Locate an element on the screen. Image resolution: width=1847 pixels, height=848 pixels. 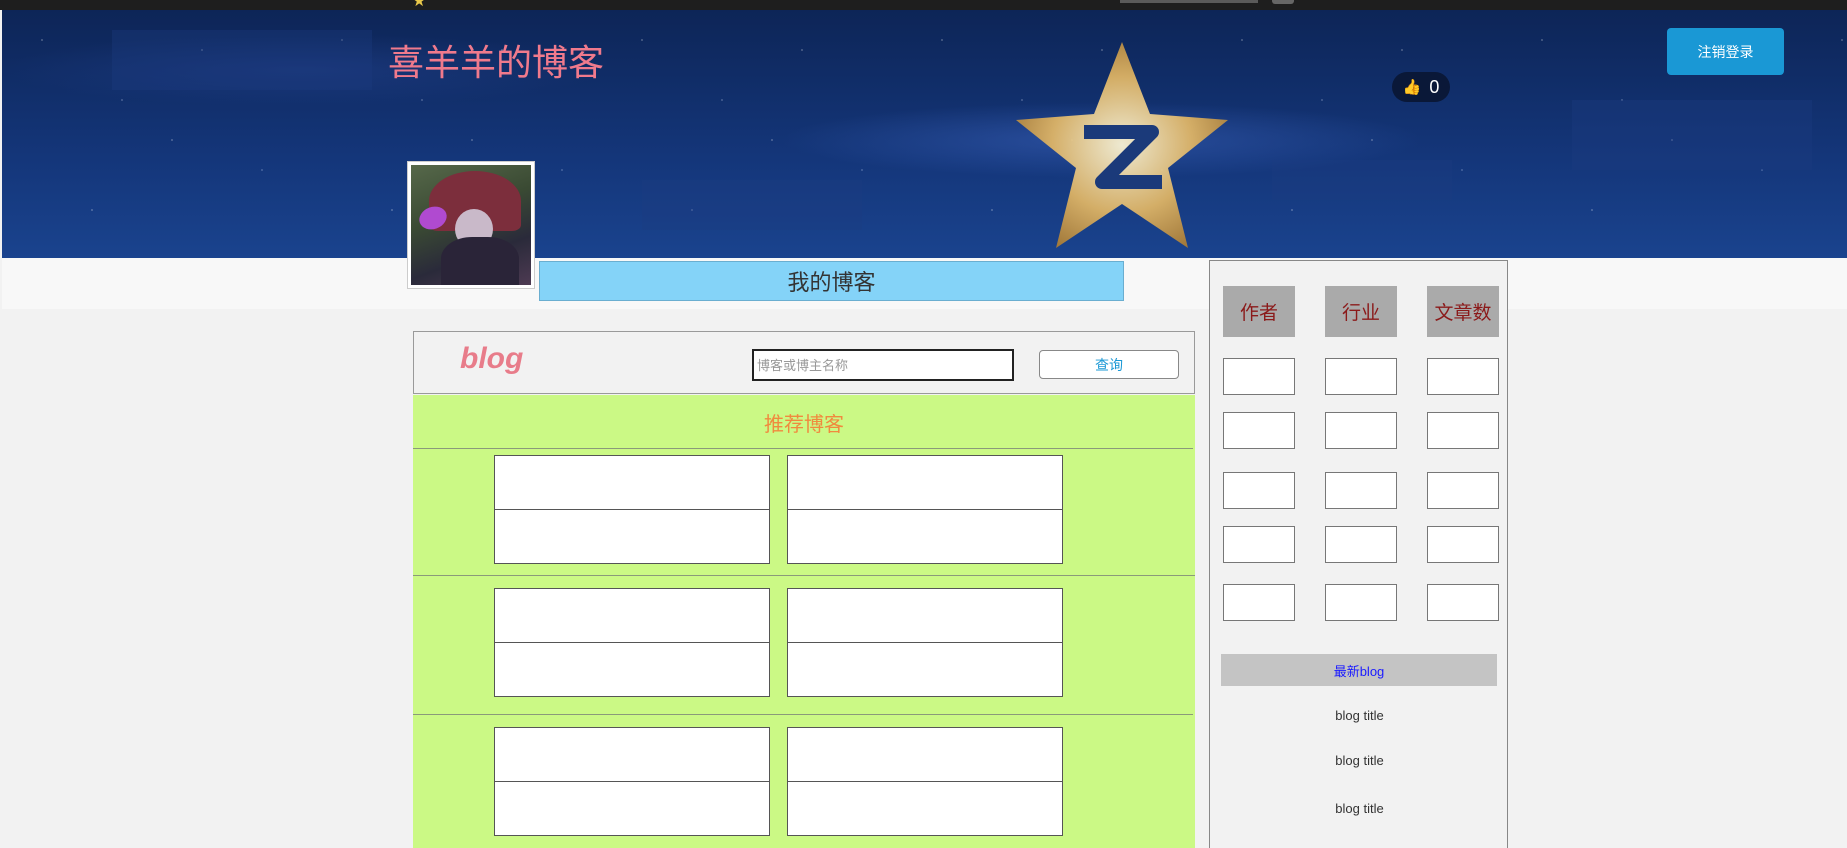
like-button: 👍 0 is located at coordinates (1421, 87).